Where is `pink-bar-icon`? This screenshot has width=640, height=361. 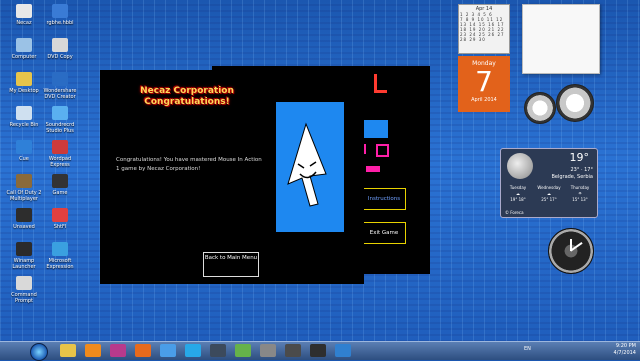 pink-bar-icon is located at coordinates (373, 169).